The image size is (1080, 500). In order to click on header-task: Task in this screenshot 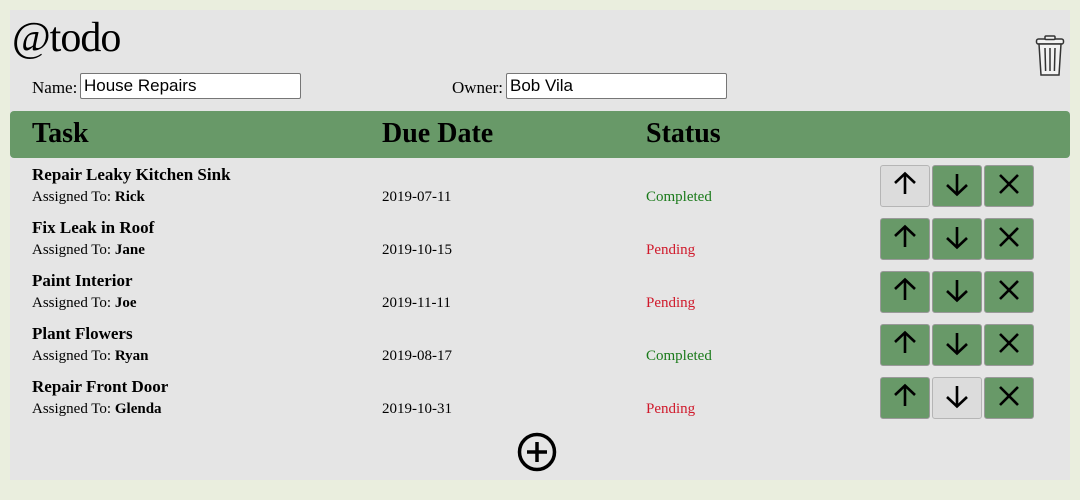, I will do `click(60, 133)`.